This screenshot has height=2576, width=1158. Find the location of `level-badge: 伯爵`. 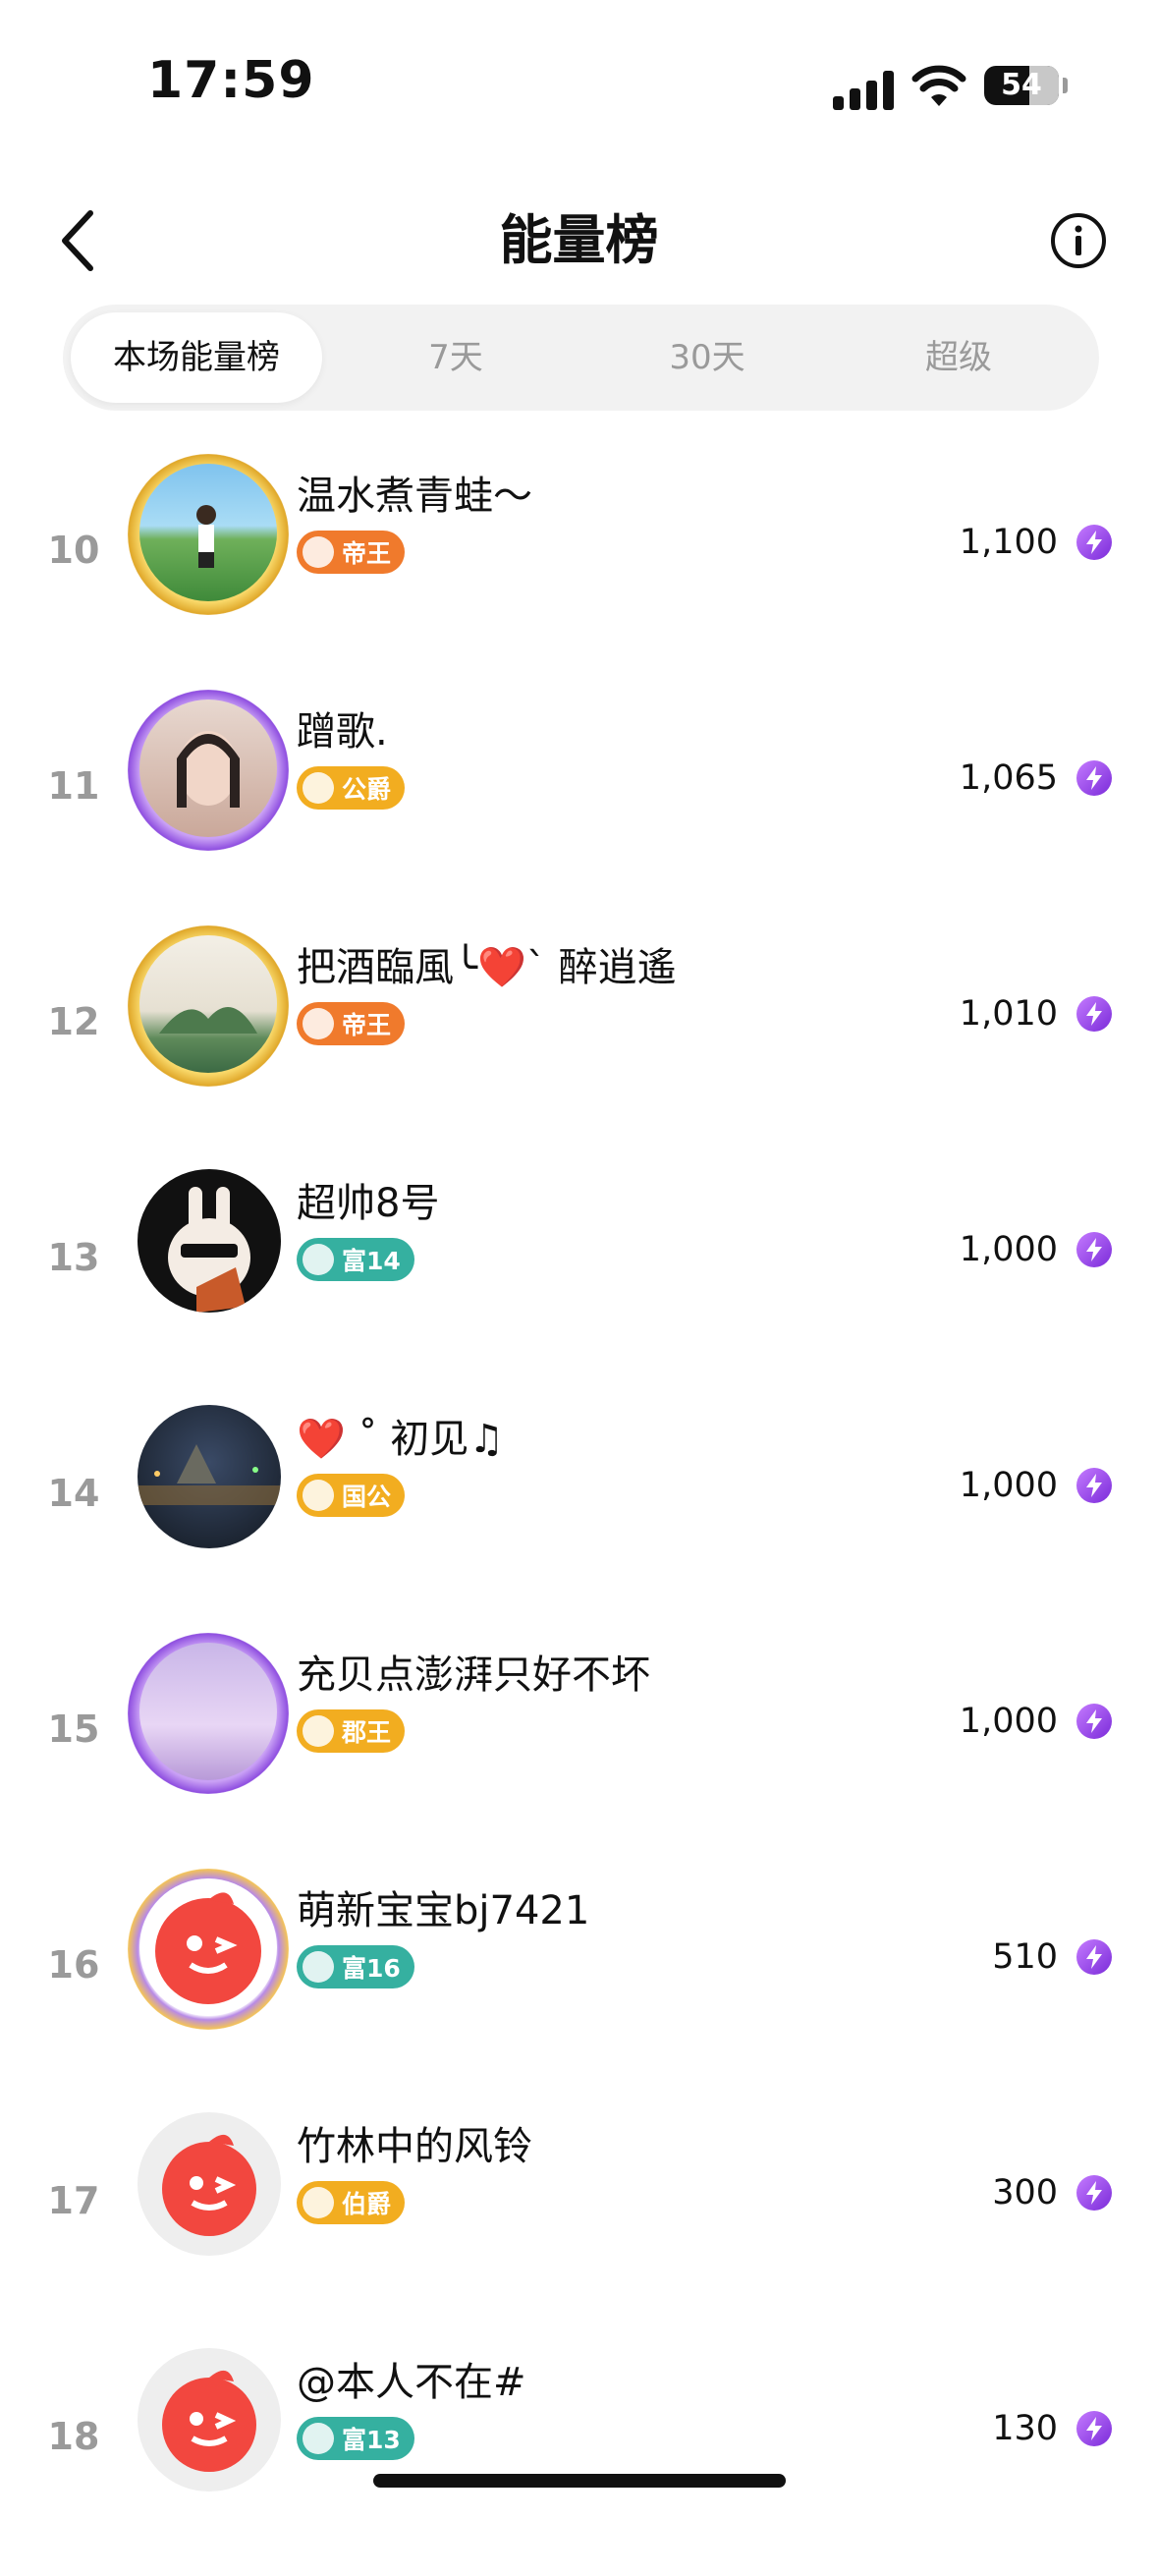

level-badge: 伯爵 is located at coordinates (352, 2202).